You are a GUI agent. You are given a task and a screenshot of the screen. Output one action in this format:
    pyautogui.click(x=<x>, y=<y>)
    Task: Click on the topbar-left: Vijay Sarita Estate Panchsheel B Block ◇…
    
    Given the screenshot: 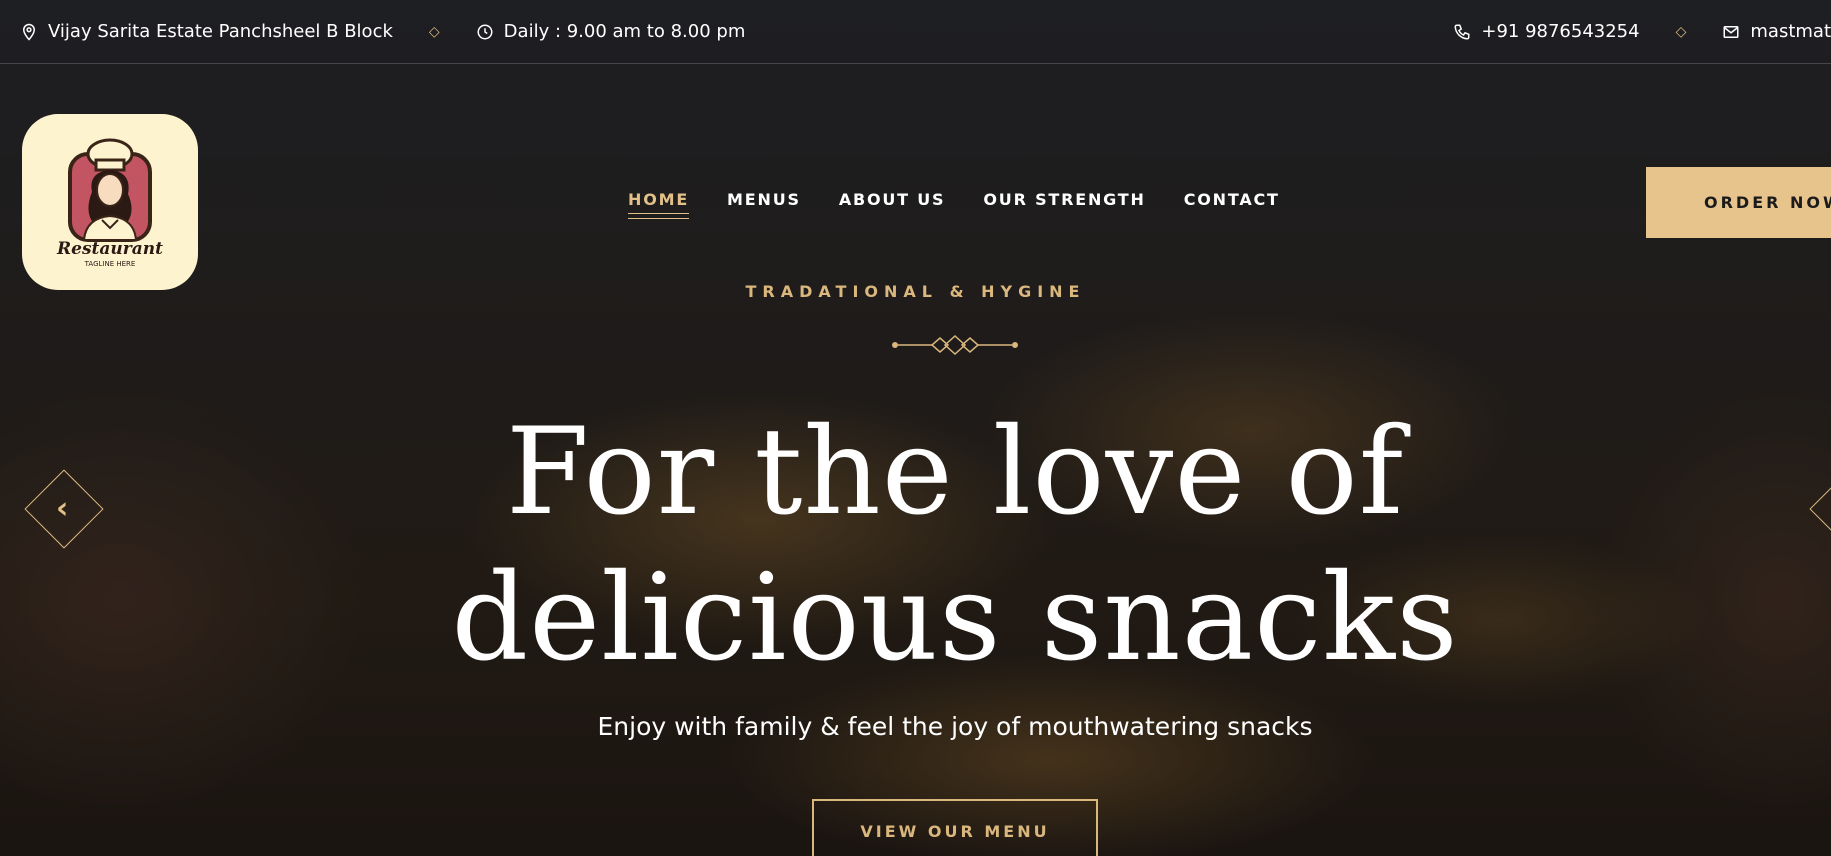 What is the action you would take?
    pyautogui.click(x=382, y=31)
    